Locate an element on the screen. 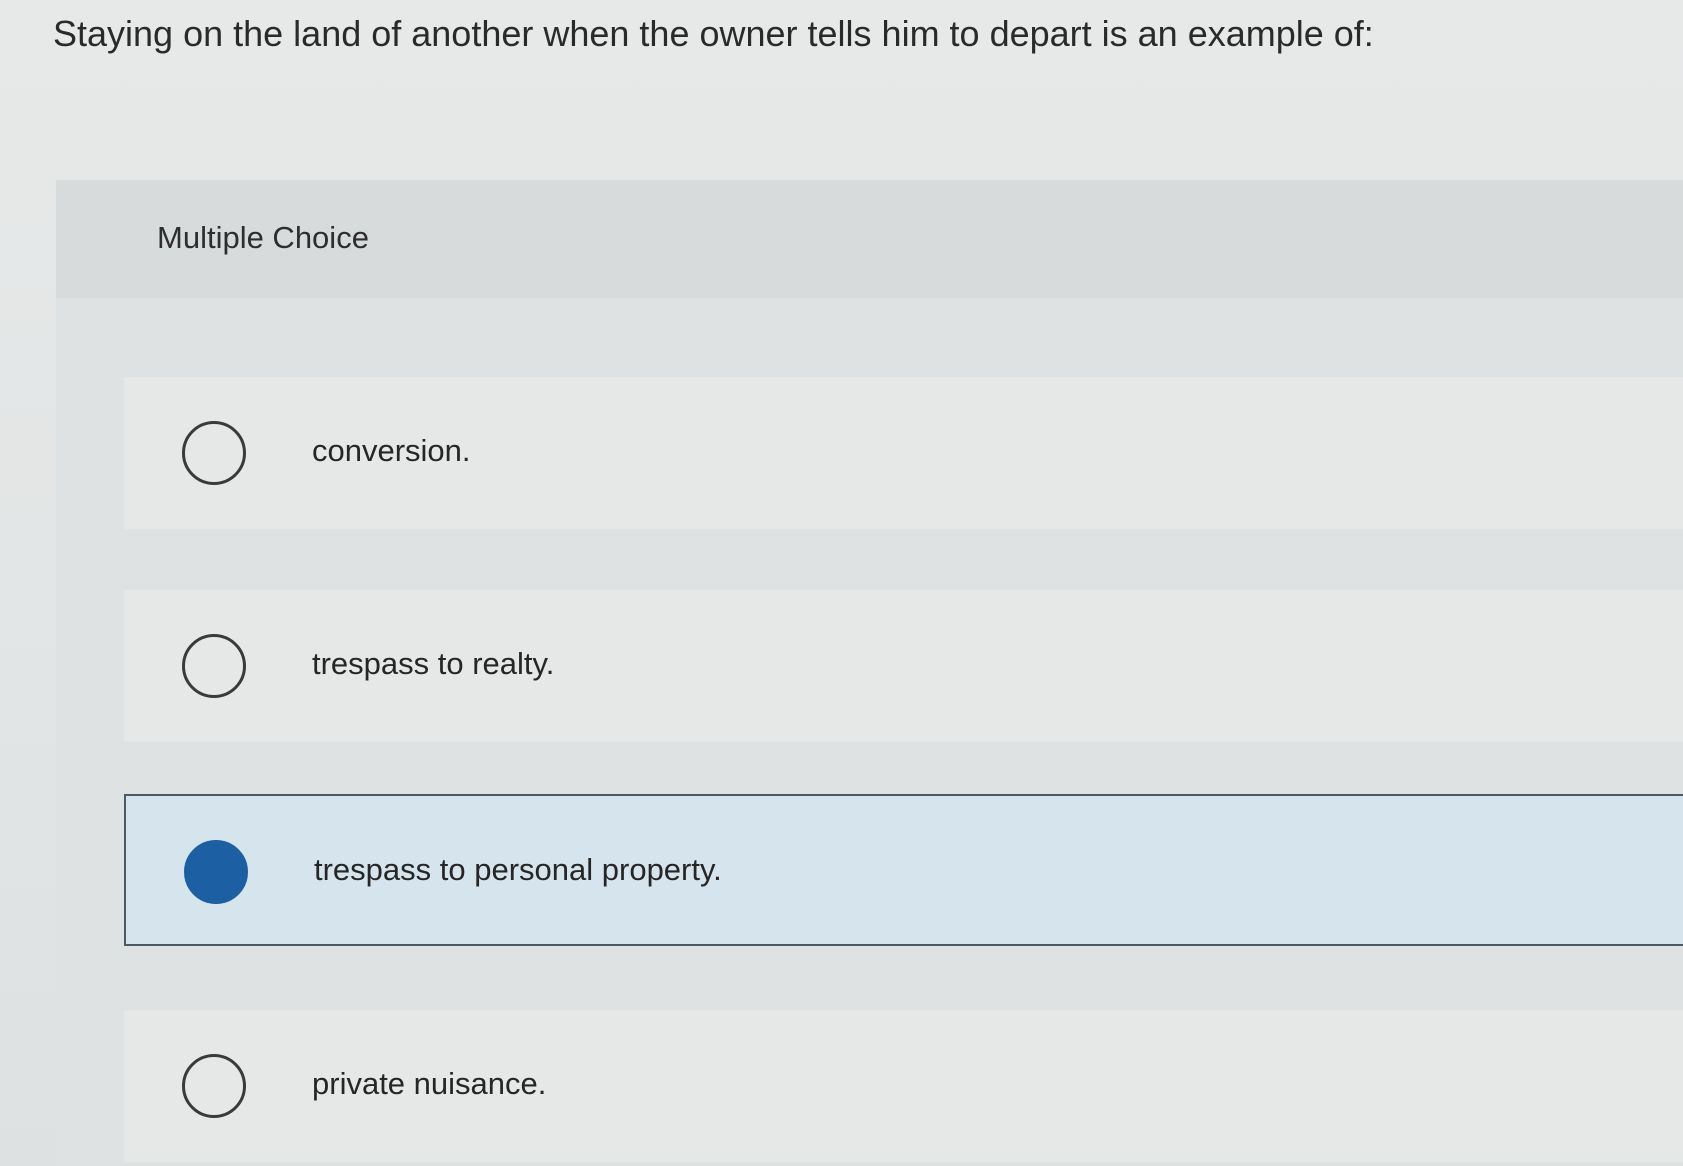  radio-button-selected is located at coordinates (216, 872).